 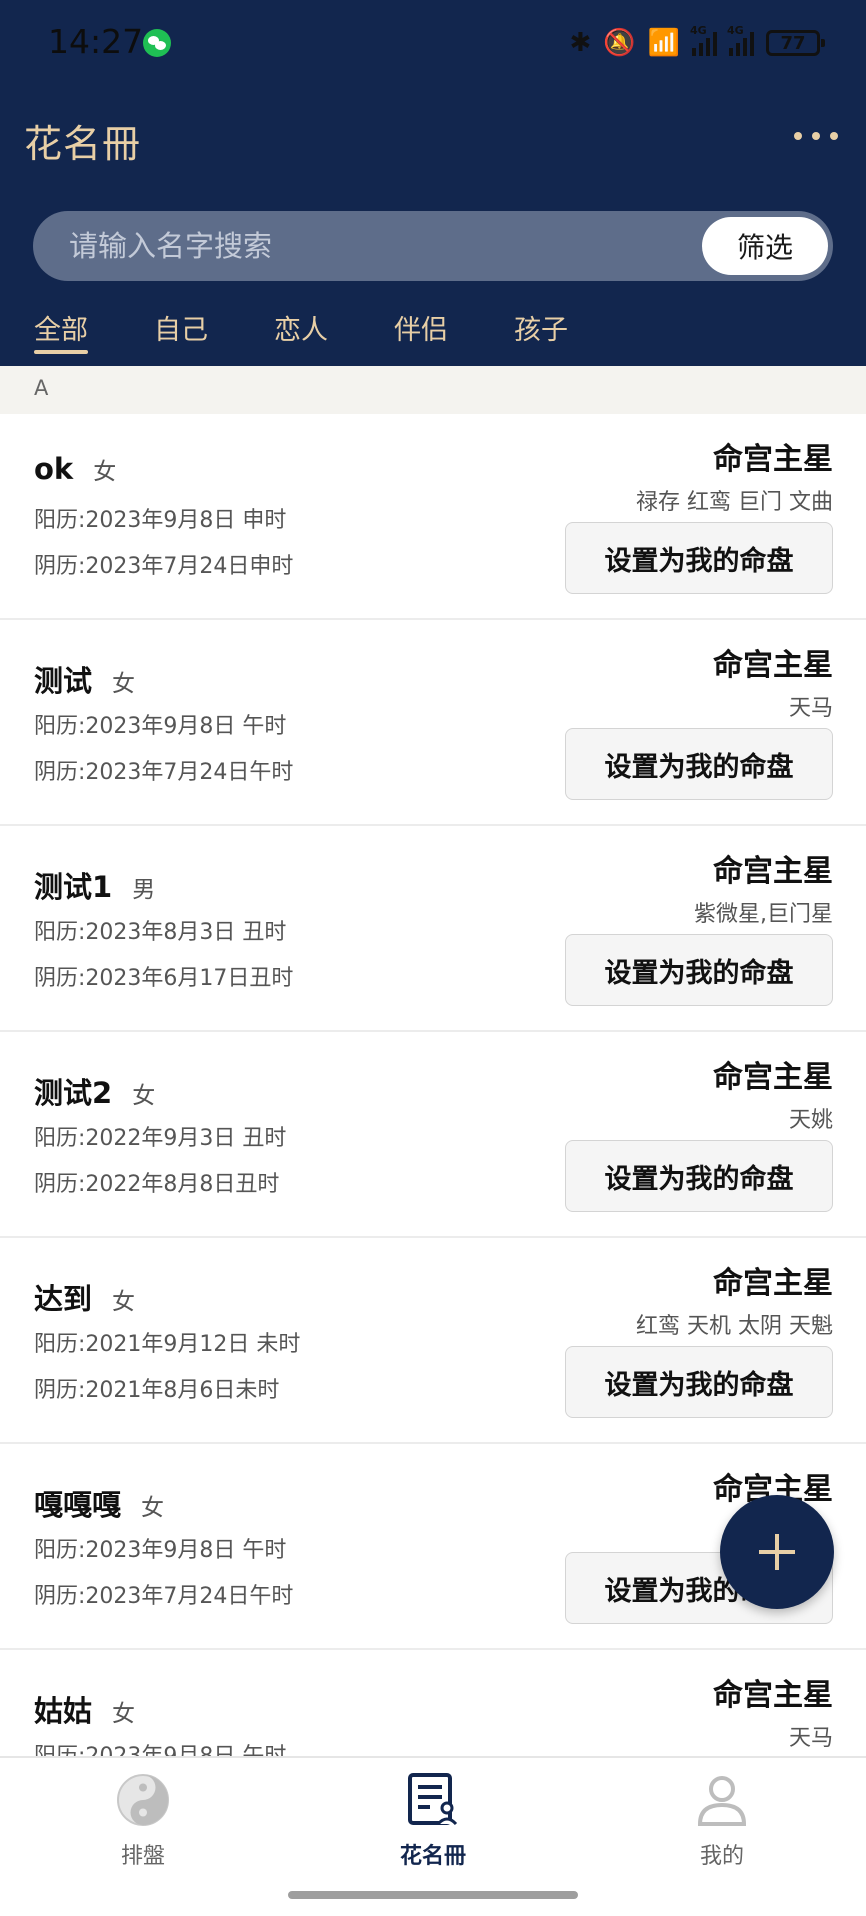 I want to click on status-icons: ✱ 🔕 📶 4G 4G 77, so click(x=697, y=42).